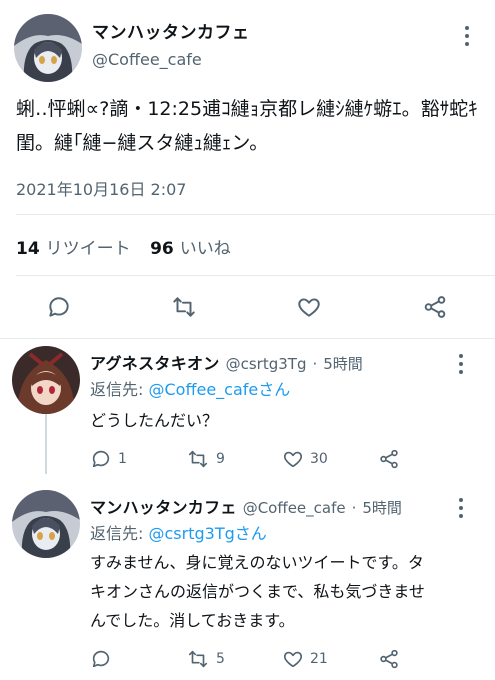 The width and height of the screenshot is (495, 680). I want to click on author-handle: @Coffee_cafe, so click(147, 59).